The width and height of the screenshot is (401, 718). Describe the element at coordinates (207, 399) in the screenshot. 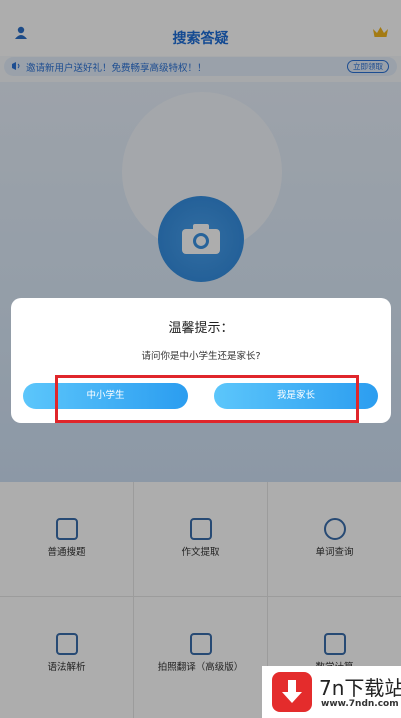

I see `highlight-annotation-box` at that location.